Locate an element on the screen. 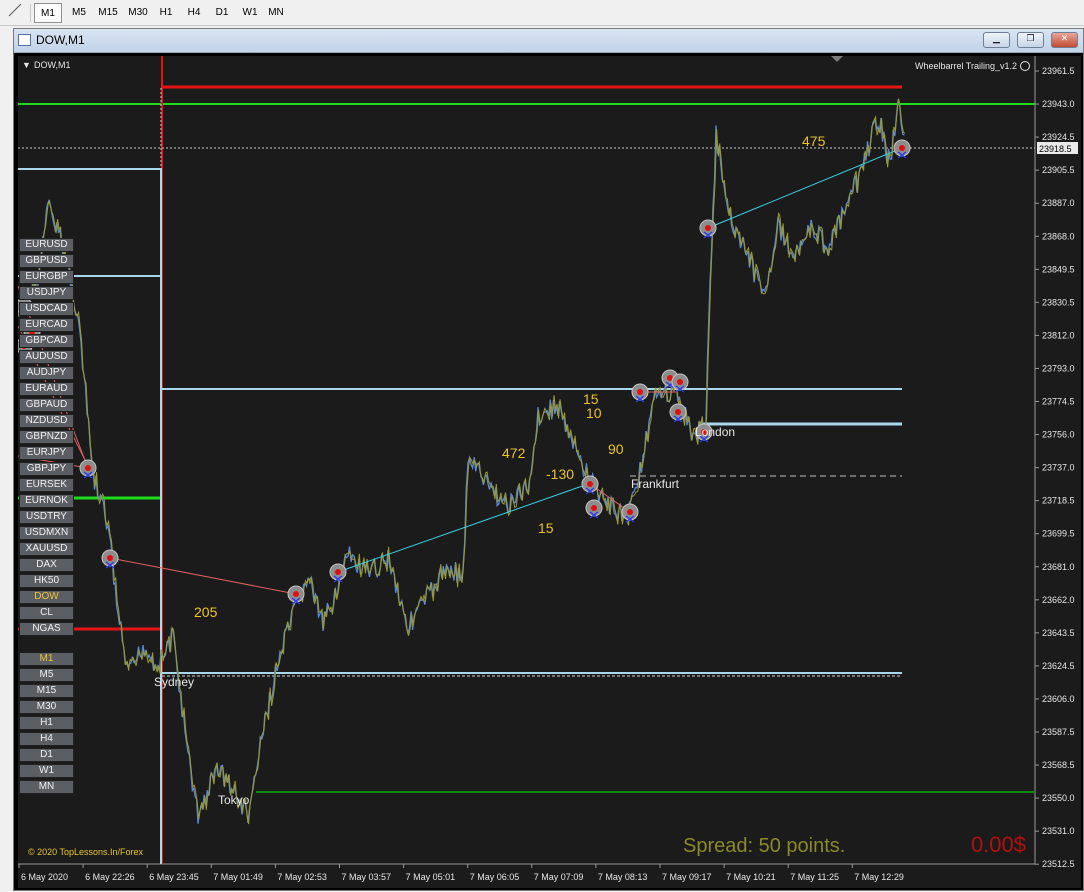 The image size is (1084, 892). symbol-button-gbpusd: GBPUSD is located at coordinates (46, 261).